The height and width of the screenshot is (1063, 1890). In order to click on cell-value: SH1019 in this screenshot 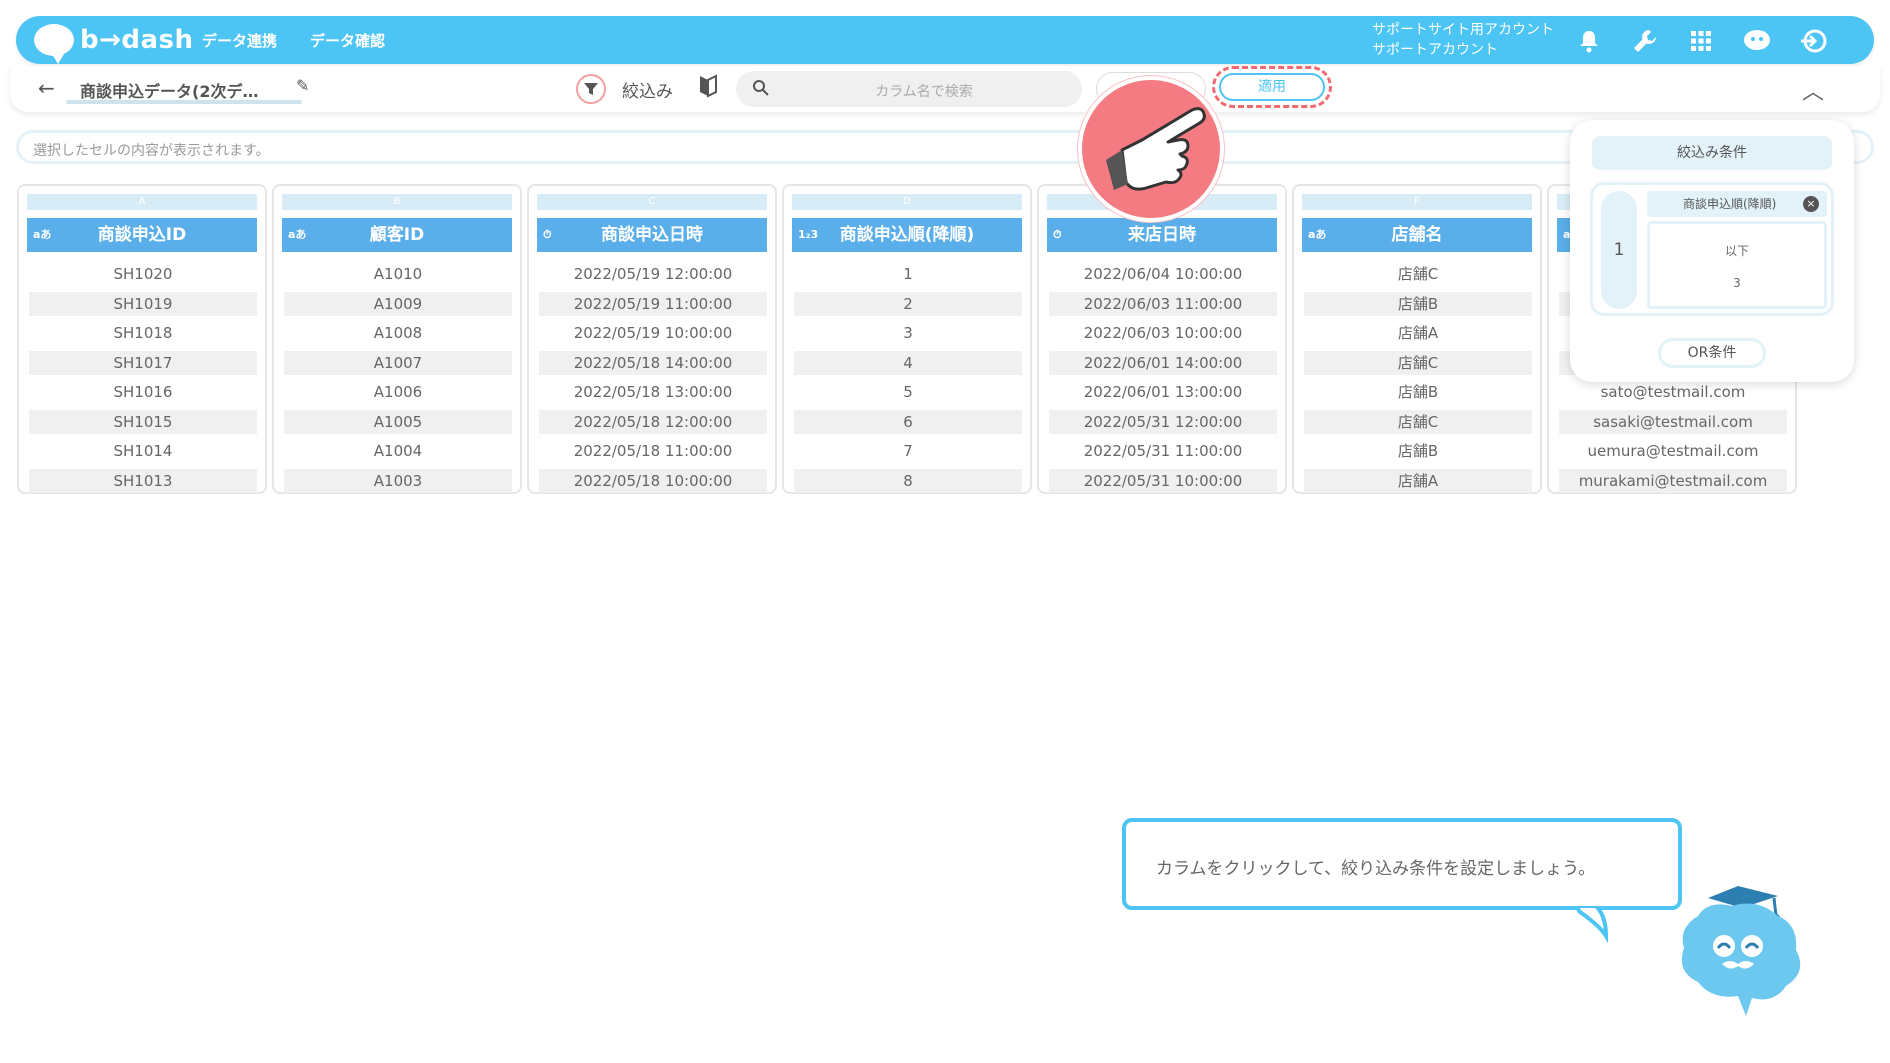, I will do `click(143, 303)`.